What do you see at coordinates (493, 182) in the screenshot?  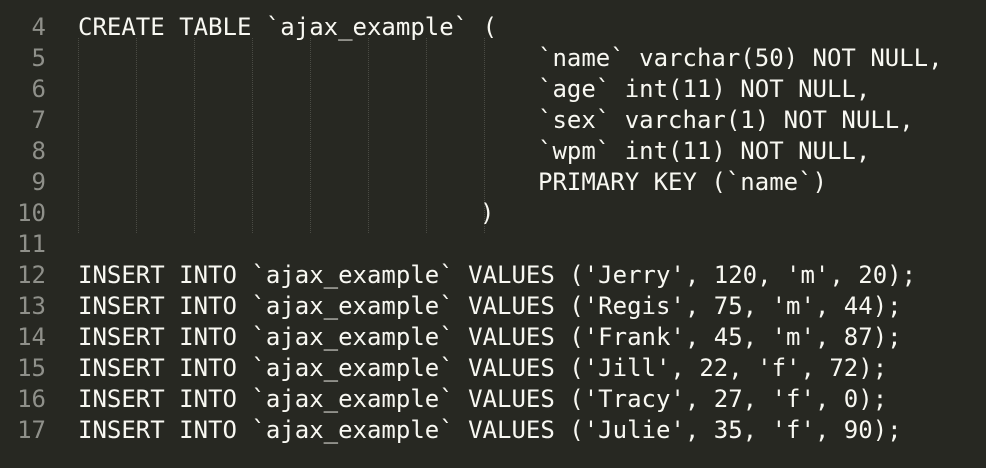 I see `code-line: 9 PRIMARY KEY (`name`)` at bounding box center [493, 182].